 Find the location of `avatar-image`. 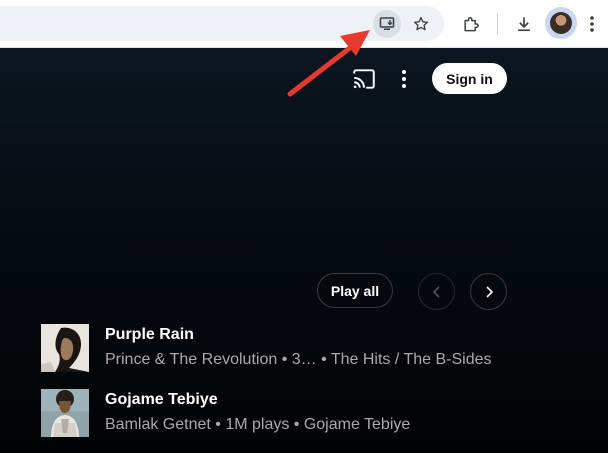

avatar-image is located at coordinates (561, 23).